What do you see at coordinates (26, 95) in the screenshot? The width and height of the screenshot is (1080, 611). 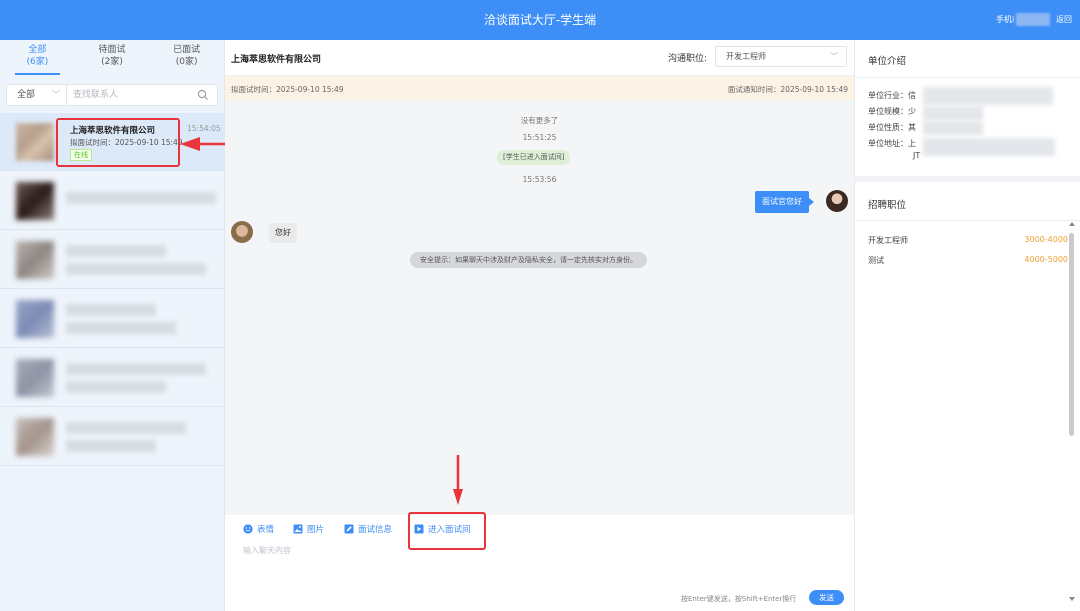 I see `filter-select-value: 全部` at bounding box center [26, 95].